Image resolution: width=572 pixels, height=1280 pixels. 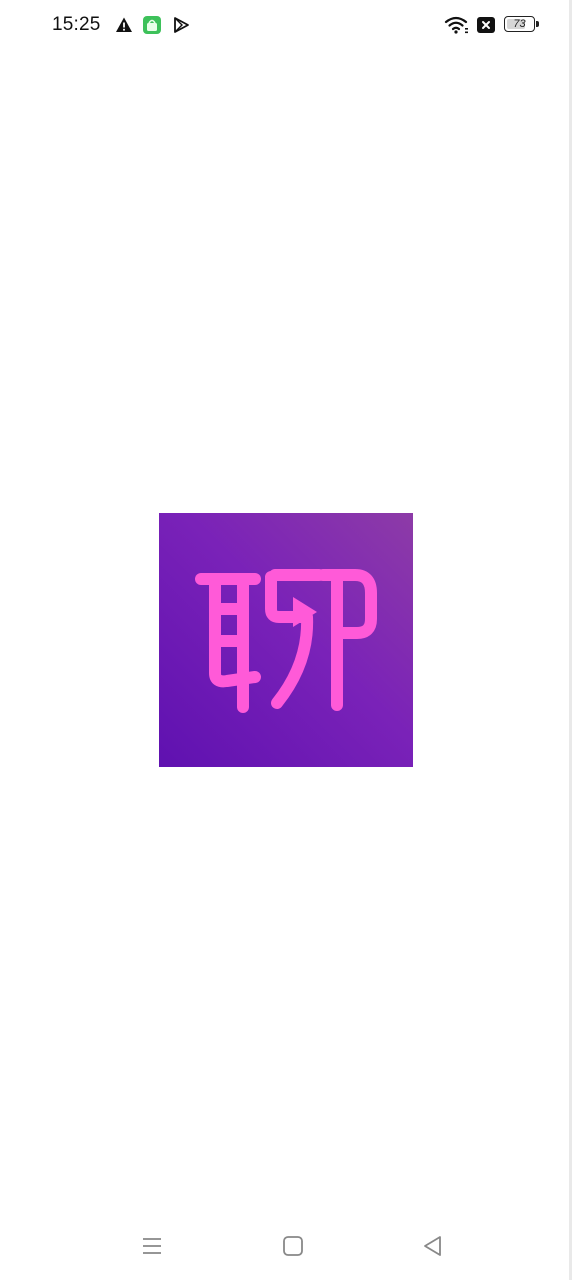 What do you see at coordinates (286, 640) in the screenshot?
I see `app-logo-icon` at bounding box center [286, 640].